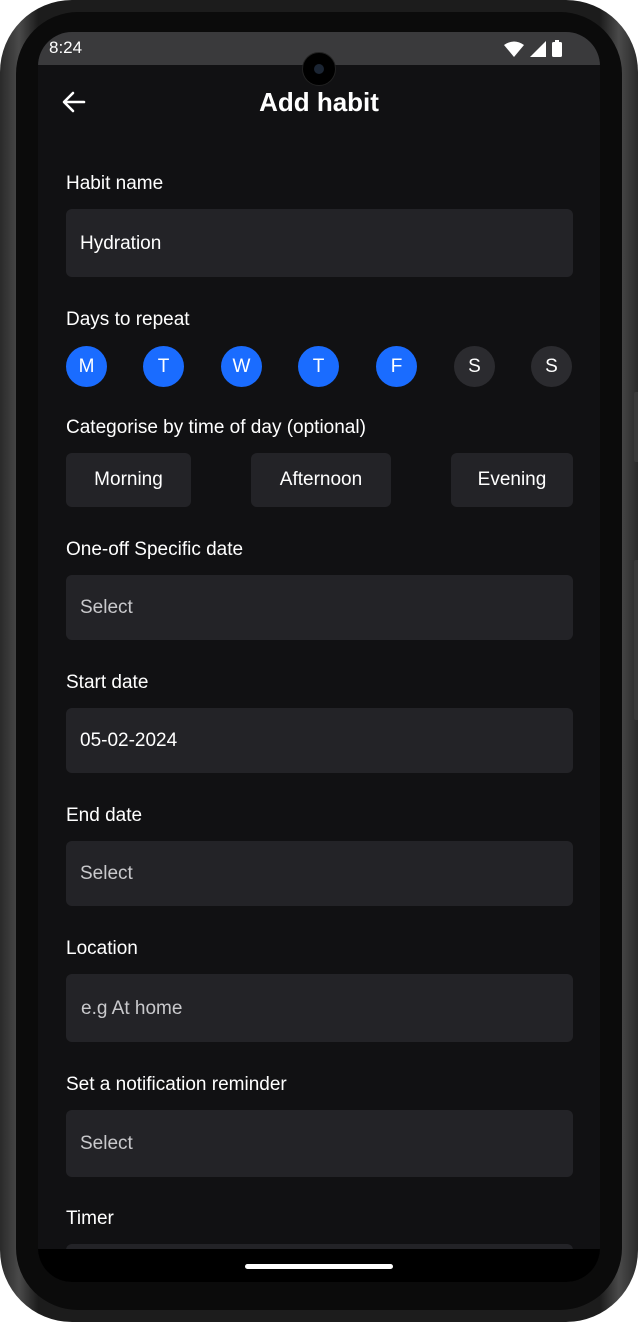  What do you see at coordinates (636, 640) in the screenshot?
I see `power-button` at bounding box center [636, 640].